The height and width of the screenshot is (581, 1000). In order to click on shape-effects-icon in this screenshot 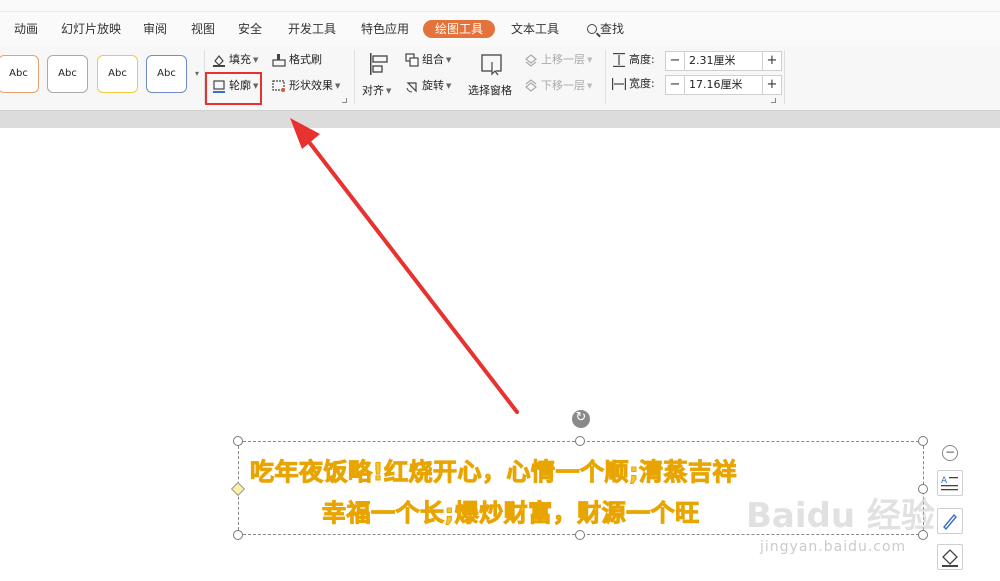, I will do `click(279, 86)`.